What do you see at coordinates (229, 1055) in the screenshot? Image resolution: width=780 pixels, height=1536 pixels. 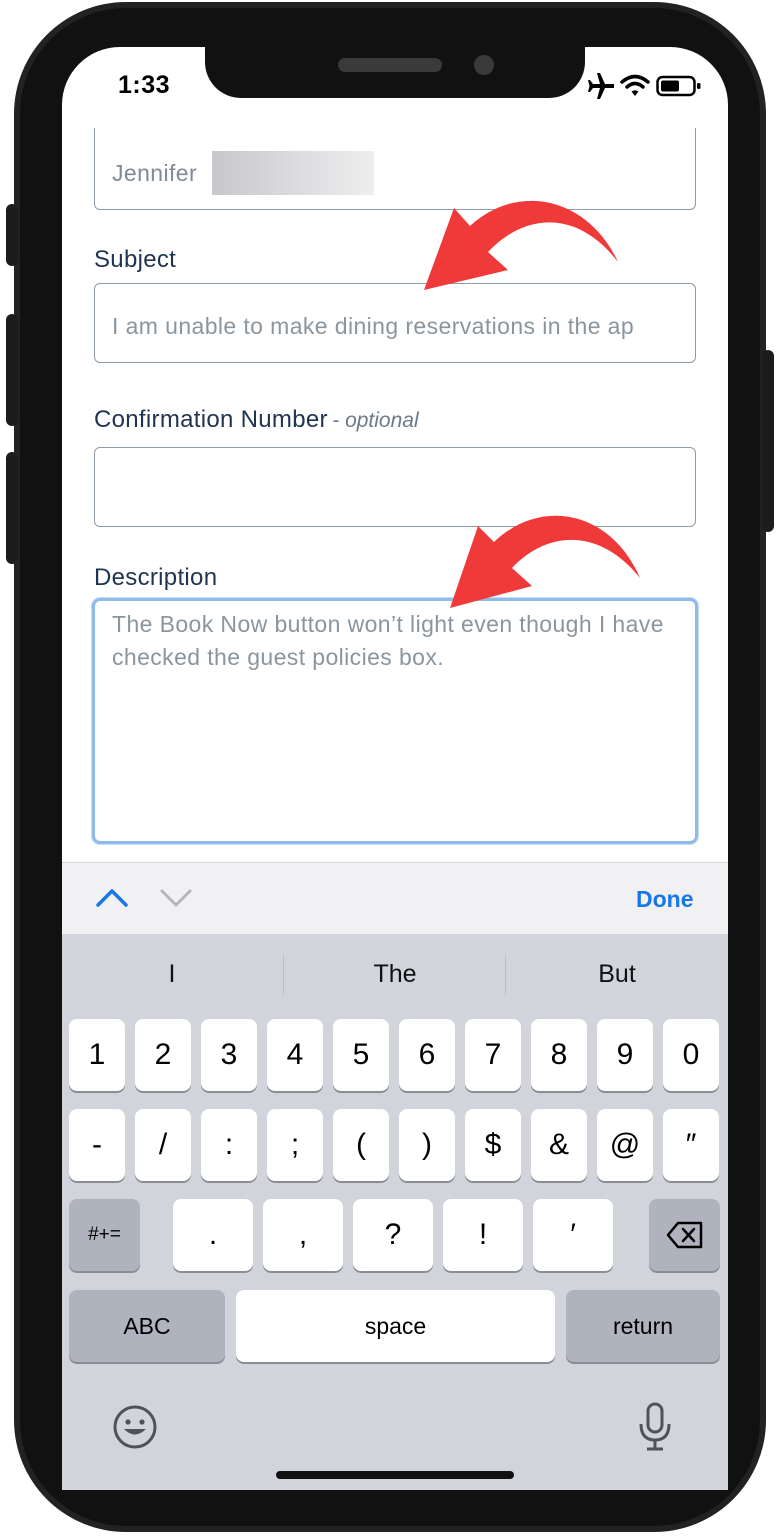 I see `key-3: 3` at bounding box center [229, 1055].